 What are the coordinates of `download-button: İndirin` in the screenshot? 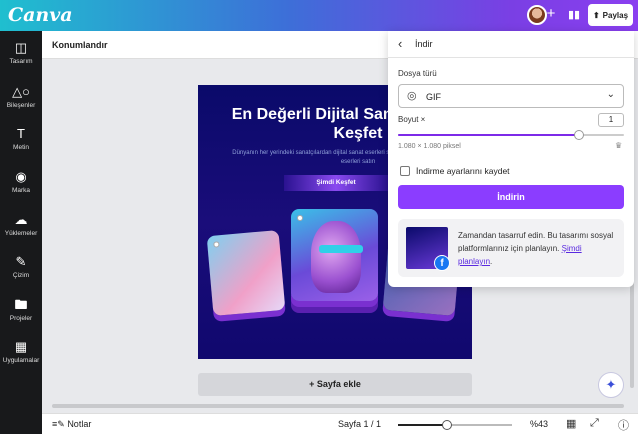 It's located at (511, 197).